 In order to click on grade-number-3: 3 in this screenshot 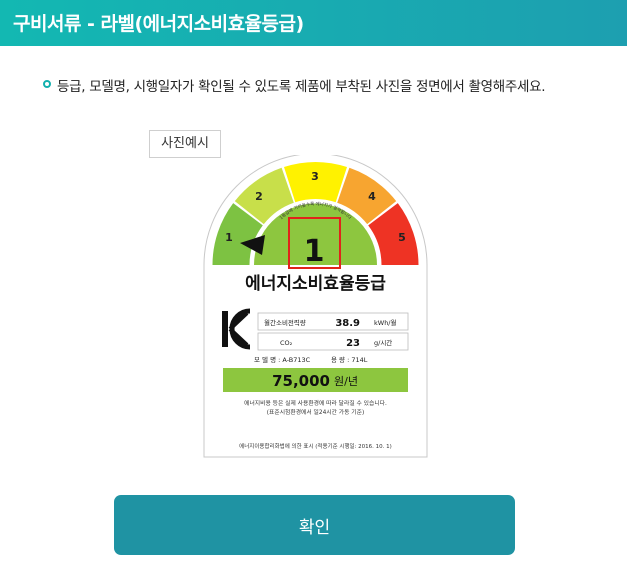, I will do `click(315, 176)`.